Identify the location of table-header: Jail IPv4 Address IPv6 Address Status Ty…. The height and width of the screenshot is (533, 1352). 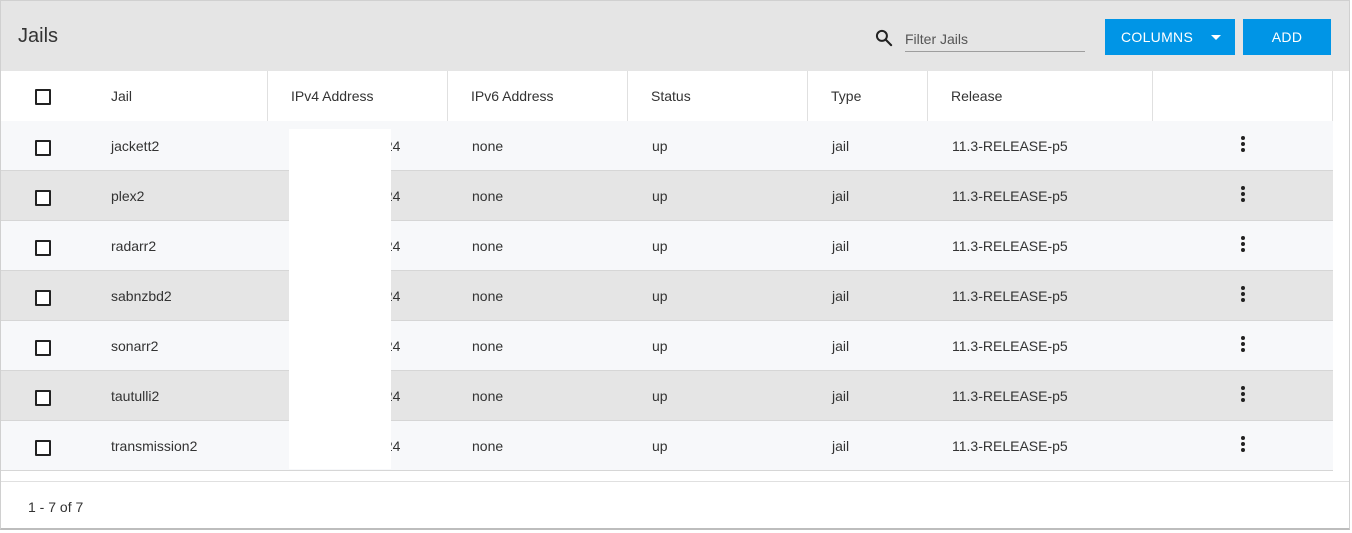
(667, 96).